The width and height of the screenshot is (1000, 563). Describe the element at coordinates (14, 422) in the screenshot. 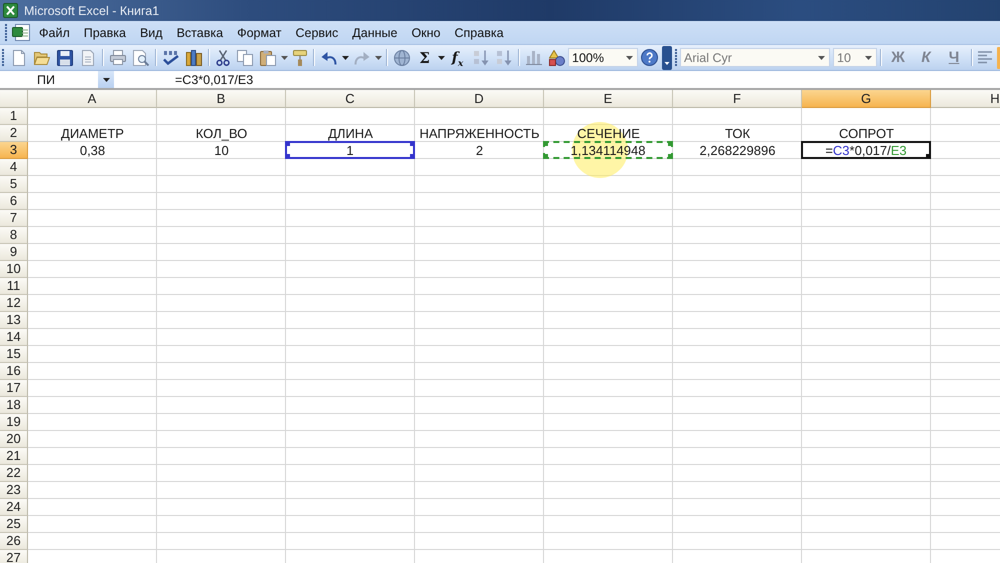

I see `row-header: 19` at that location.